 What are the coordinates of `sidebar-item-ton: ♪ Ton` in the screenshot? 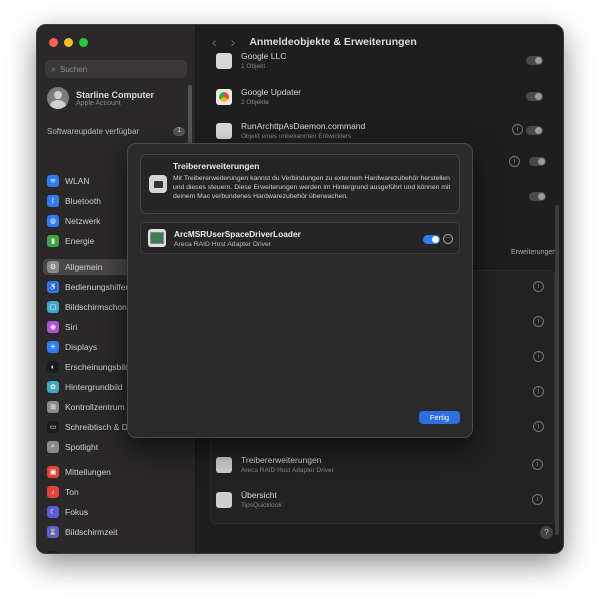 It's located at (63, 492).